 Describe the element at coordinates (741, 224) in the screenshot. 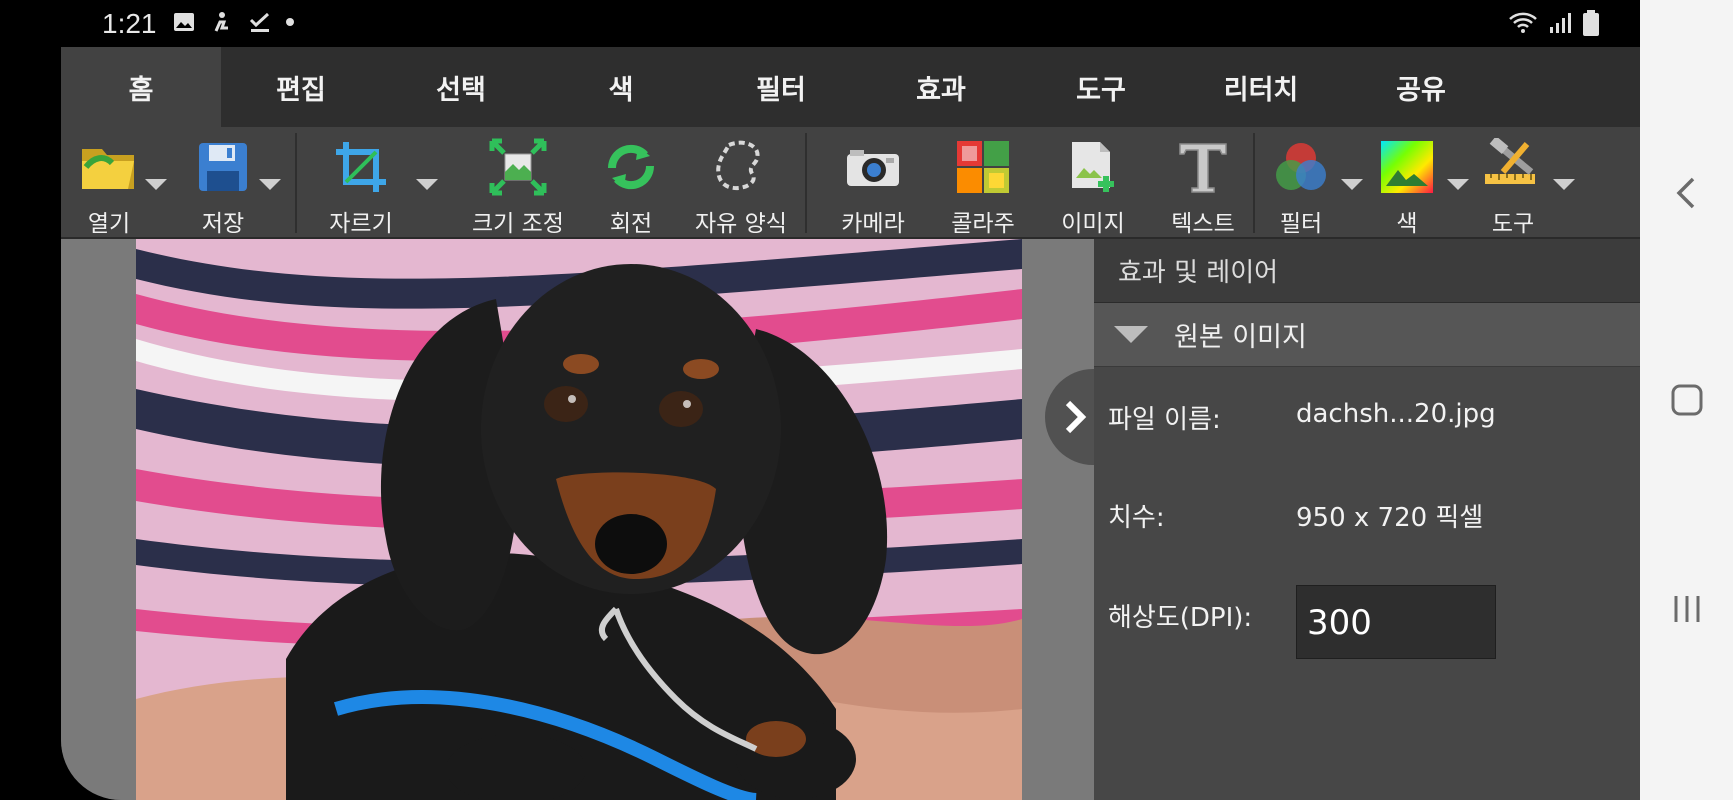

I see `freeform-label: 자유 양식` at that location.